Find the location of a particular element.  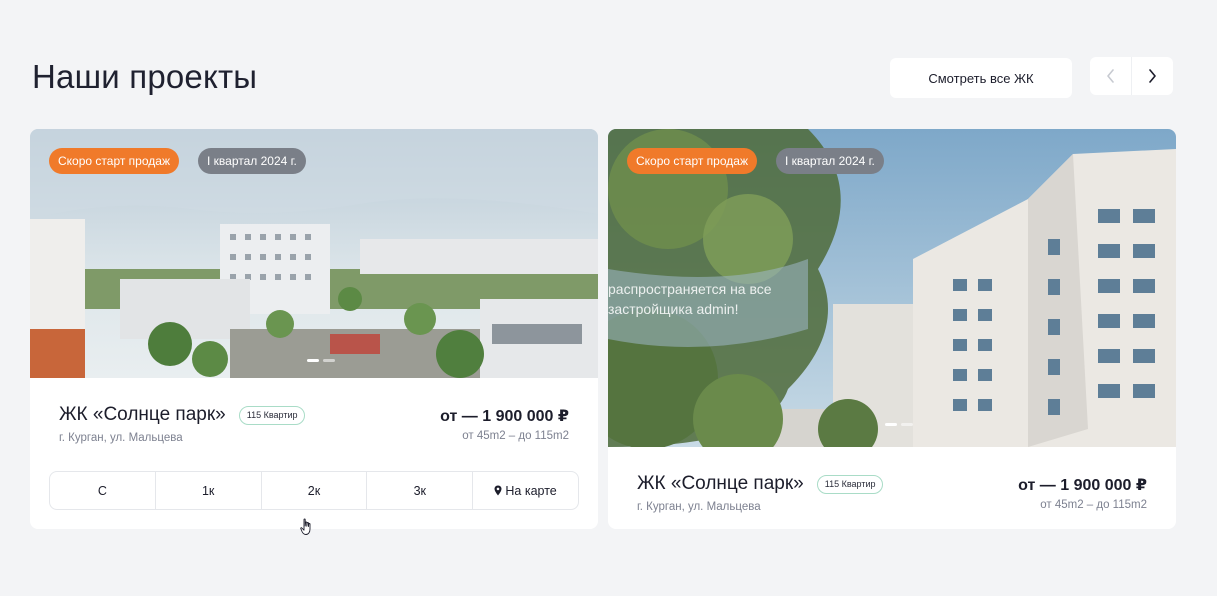

on-map-label: На карте is located at coordinates (531, 490).